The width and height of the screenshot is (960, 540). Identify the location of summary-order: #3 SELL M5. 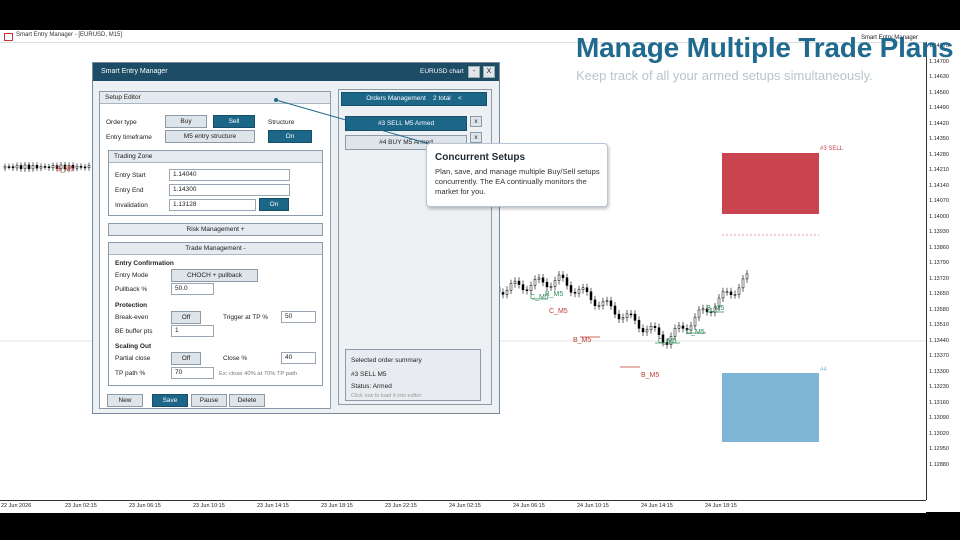
(369, 374).